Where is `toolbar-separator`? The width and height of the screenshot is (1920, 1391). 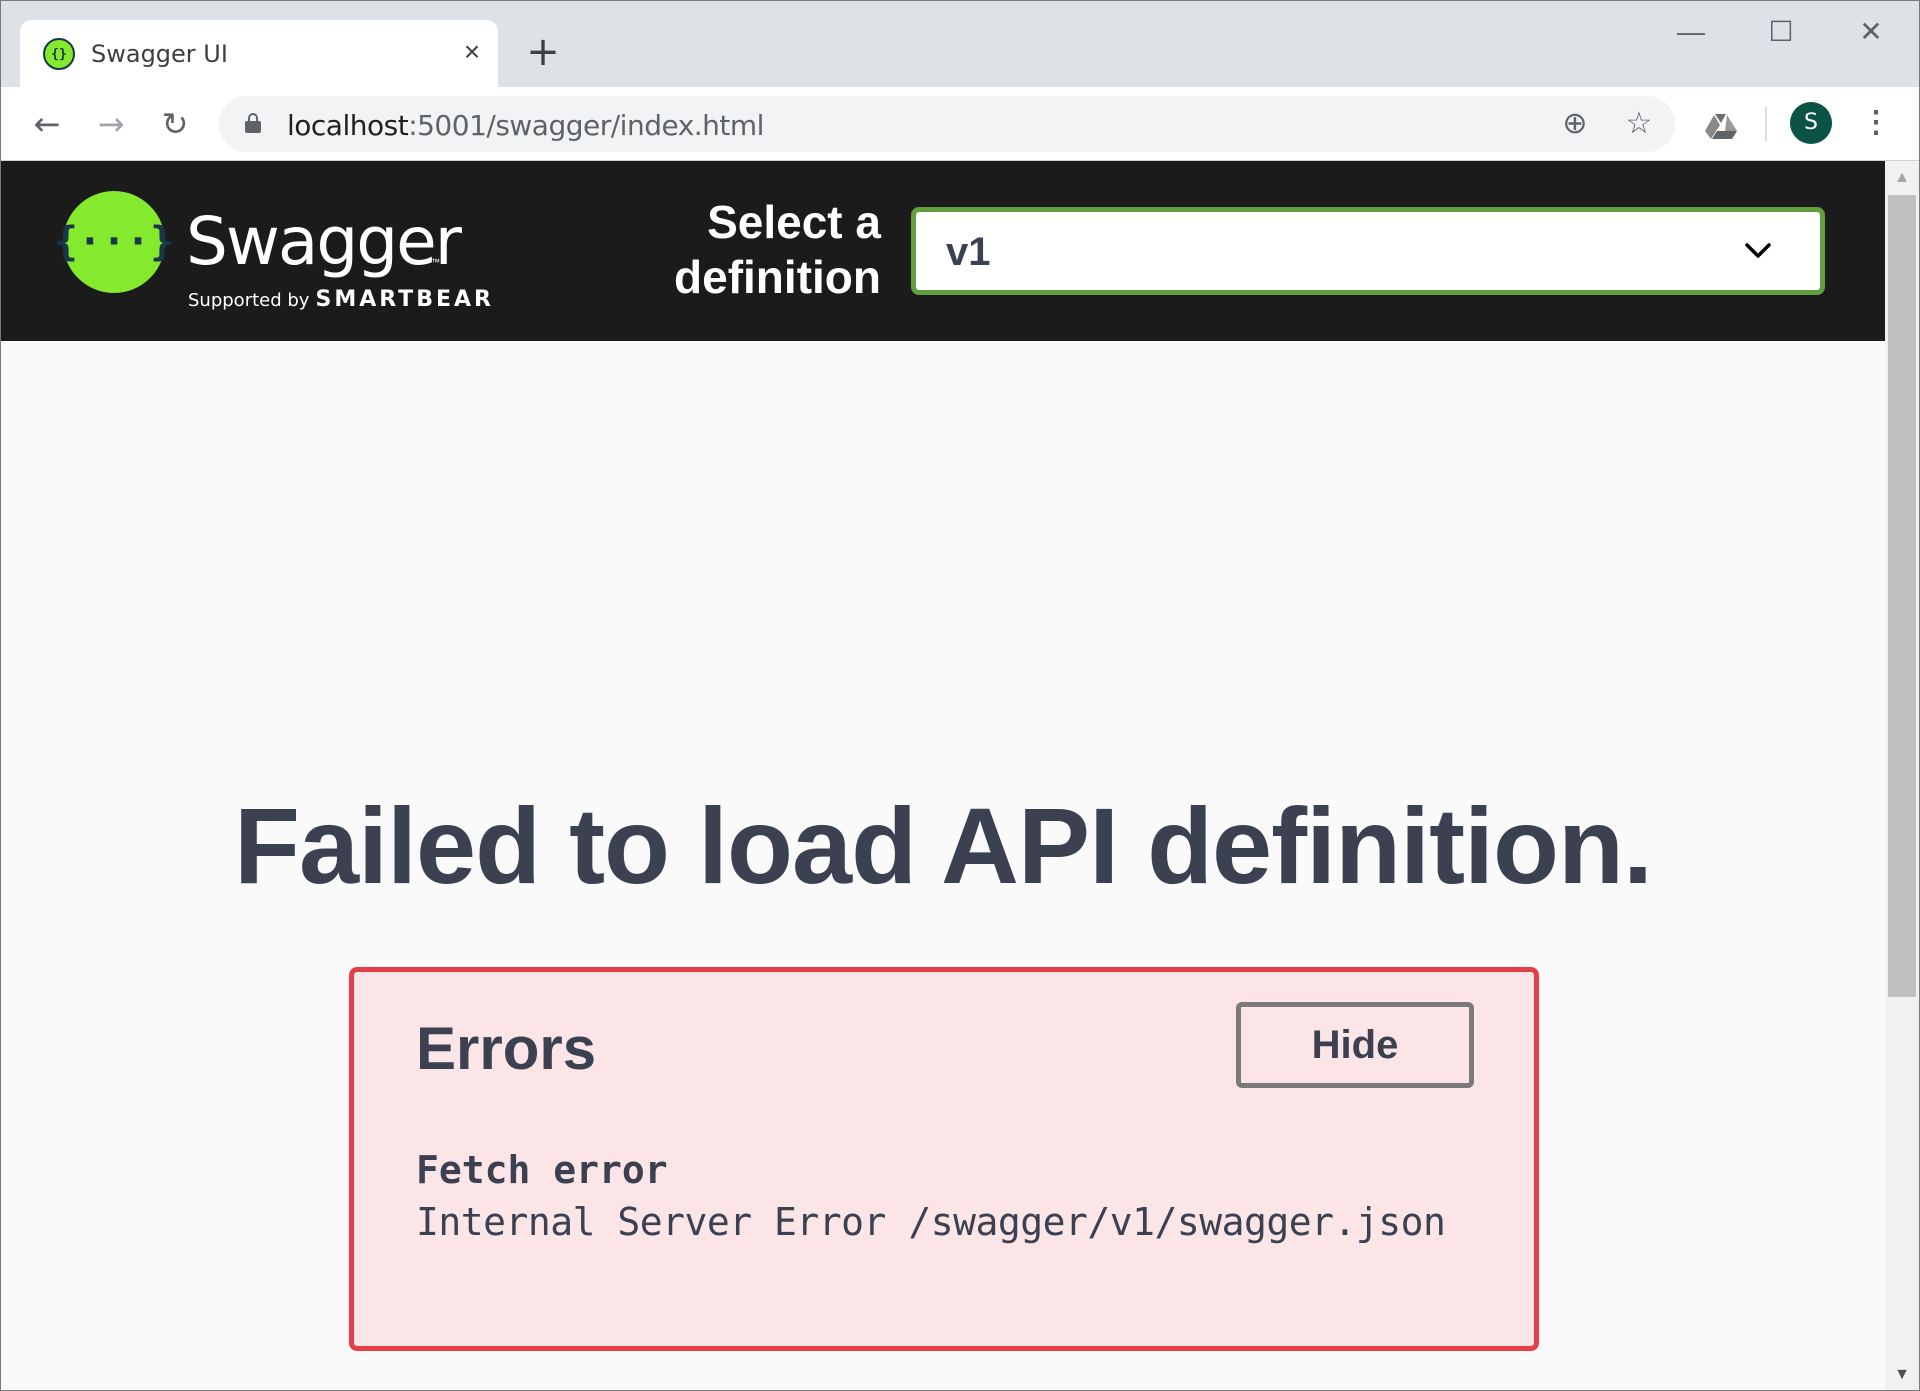
toolbar-separator is located at coordinates (1766, 124).